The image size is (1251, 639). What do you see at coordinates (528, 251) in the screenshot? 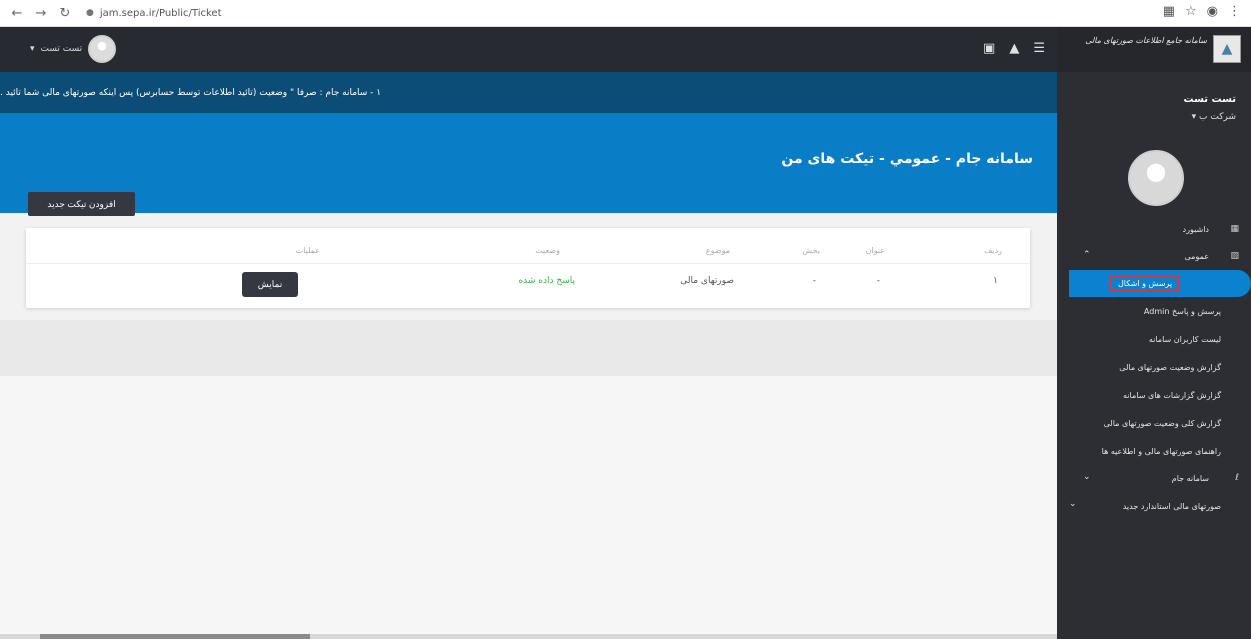
I see `table-header: ردیف عنوان بخش موضوع وضعیت عملیات` at bounding box center [528, 251].